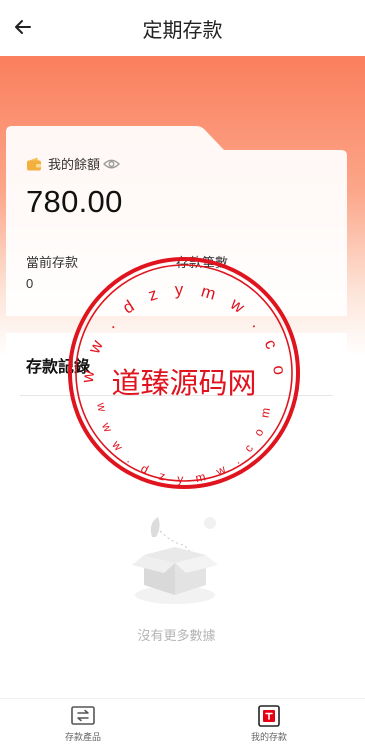 This screenshot has height=745, width=365. Describe the element at coordinates (58, 366) in the screenshot. I see `records-title: 存款記錄` at that location.